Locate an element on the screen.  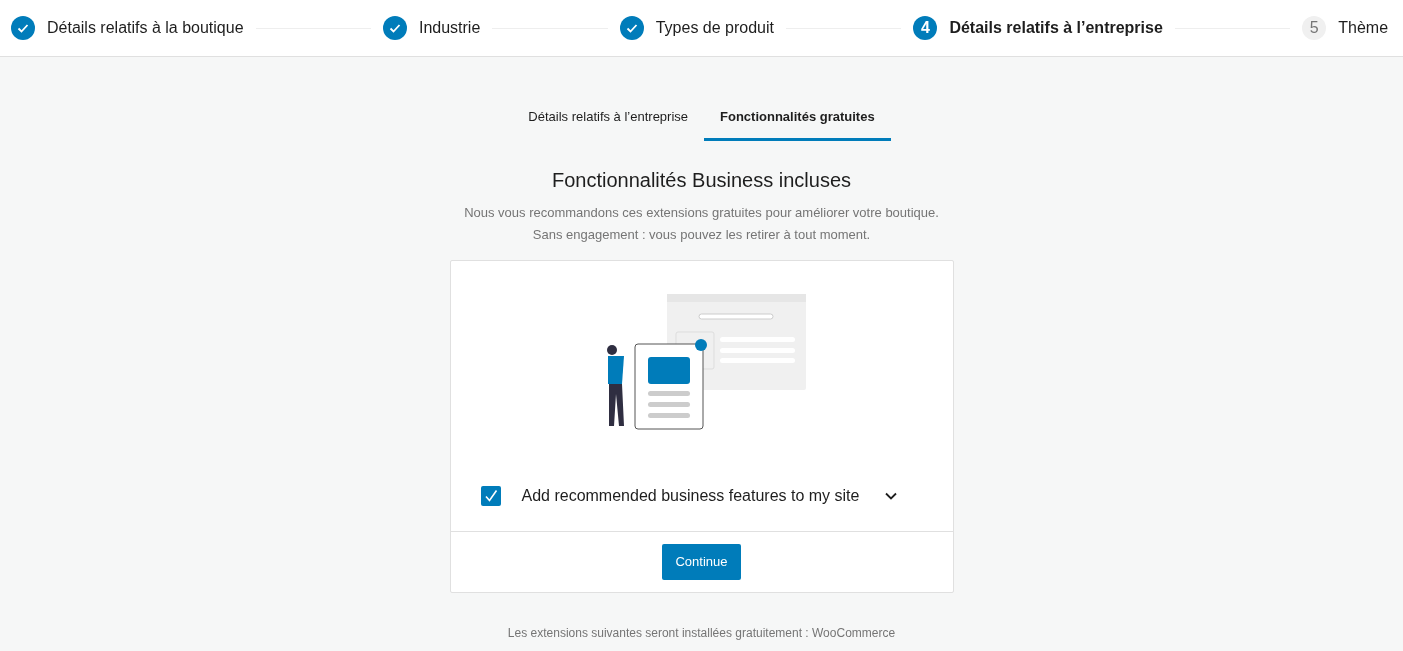
checkbox is located at coordinates (490, 496).